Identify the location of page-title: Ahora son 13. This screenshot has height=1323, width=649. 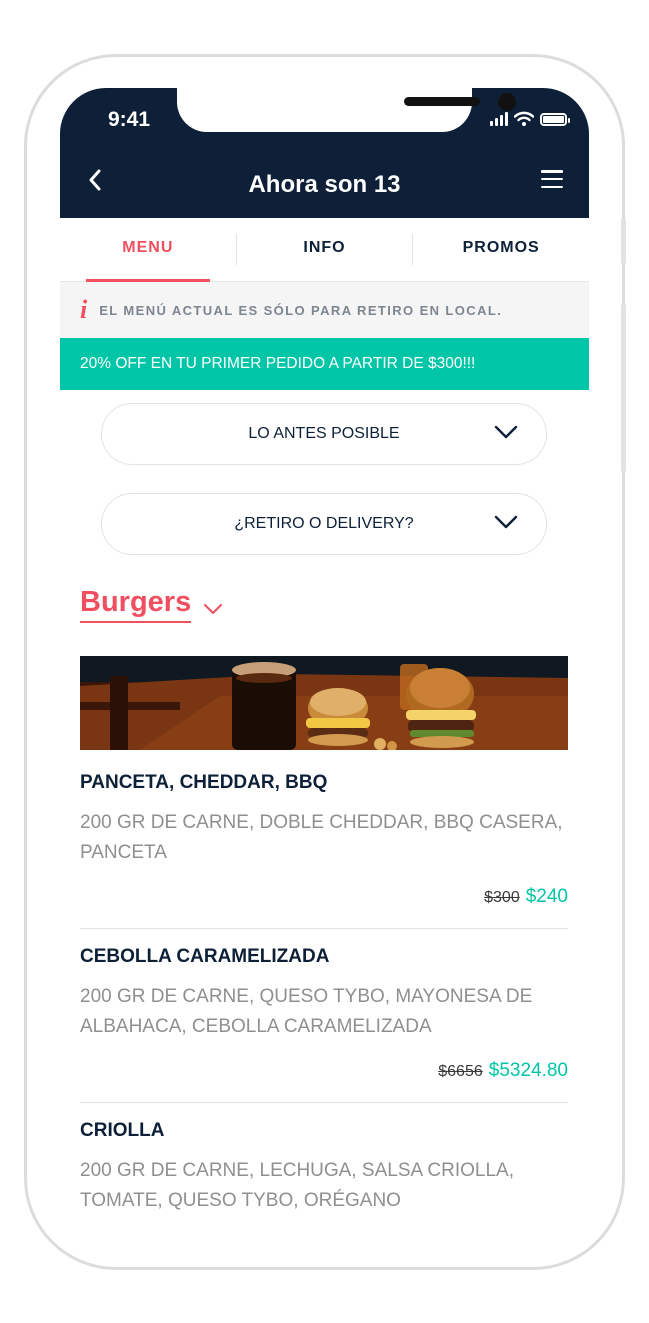
(324, 184).